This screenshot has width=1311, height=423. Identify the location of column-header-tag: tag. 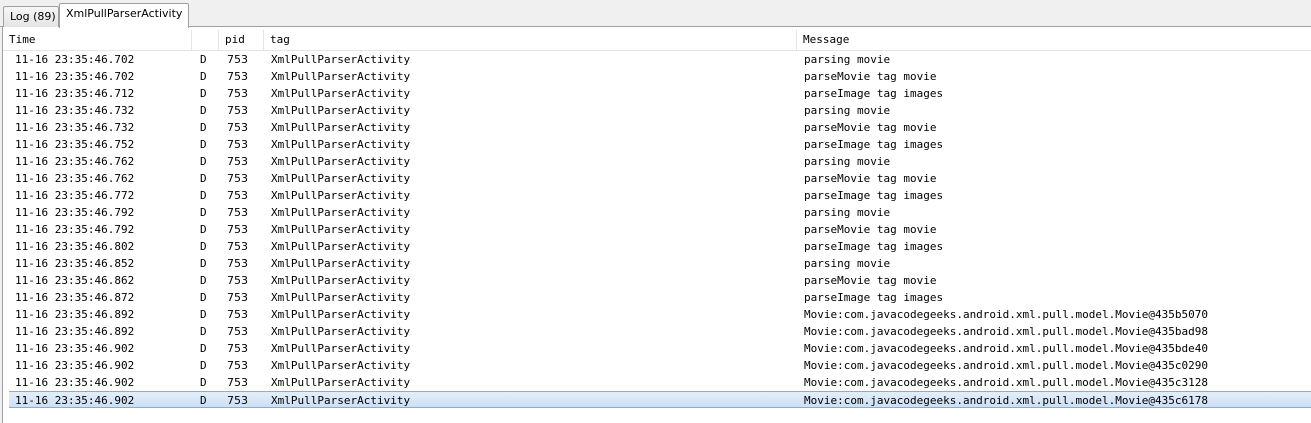
(530, 40).